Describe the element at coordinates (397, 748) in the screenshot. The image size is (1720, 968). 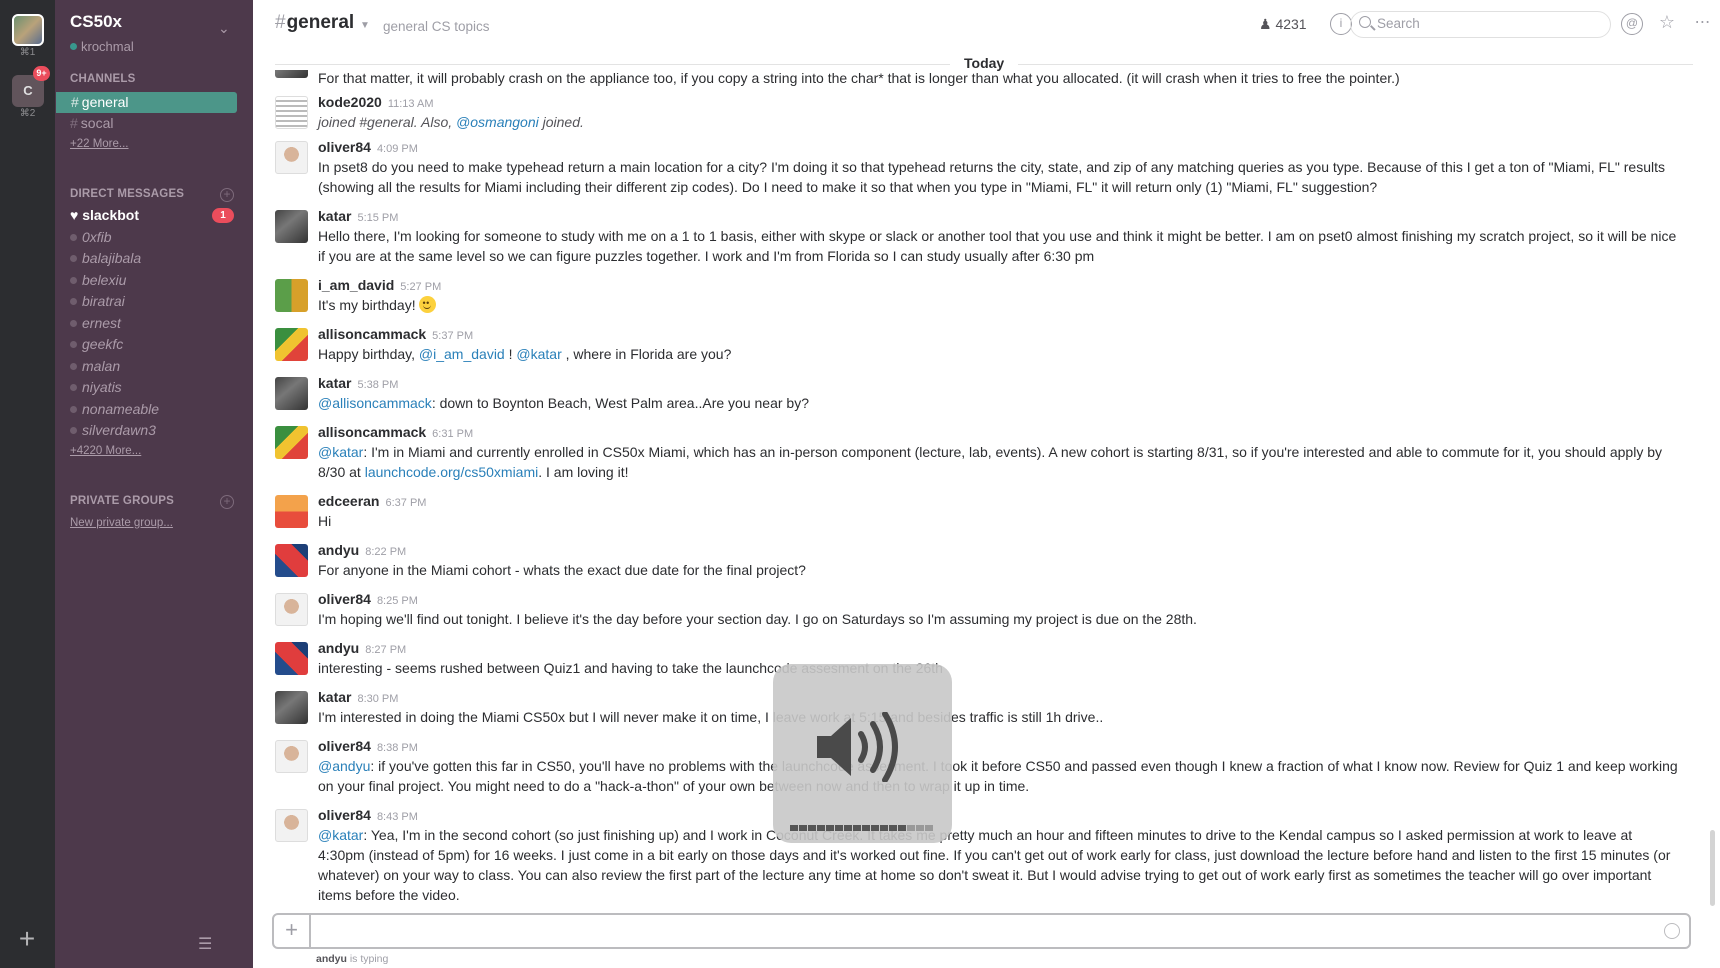
I see `timestamp: 8:38 PM` at that location.